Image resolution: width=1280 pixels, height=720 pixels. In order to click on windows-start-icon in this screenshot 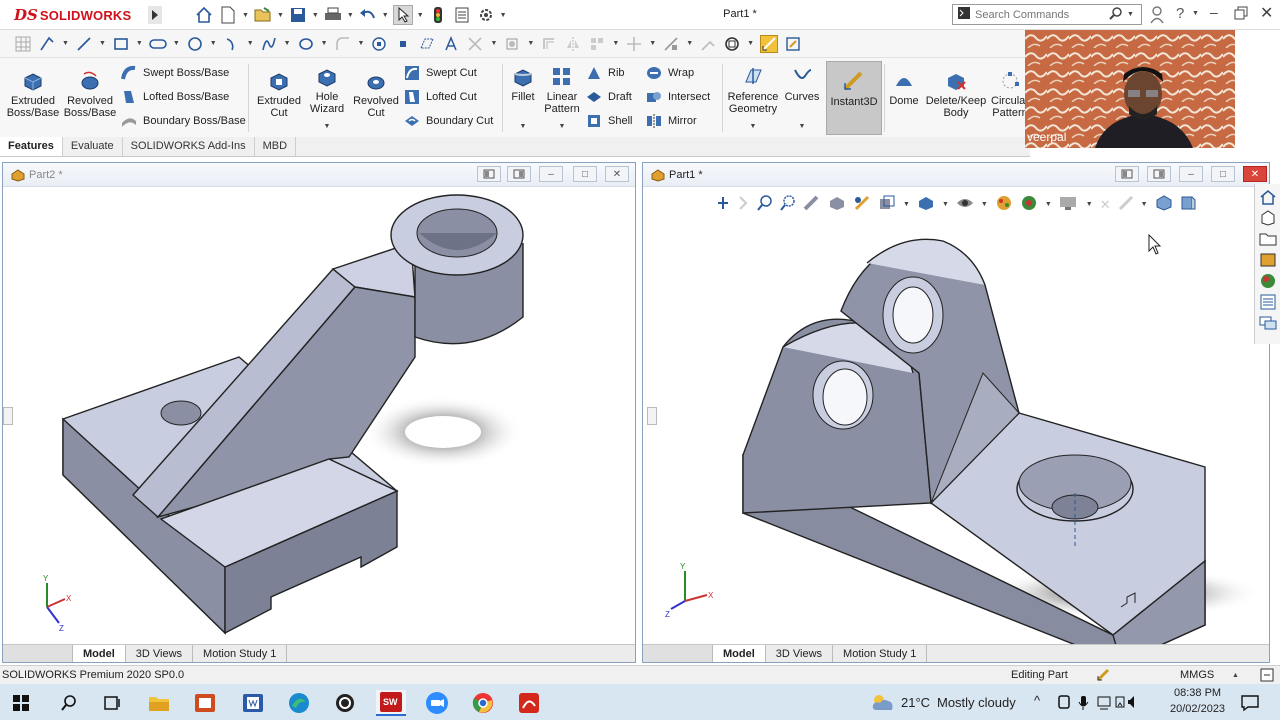, I will do `click(21, 703)`.